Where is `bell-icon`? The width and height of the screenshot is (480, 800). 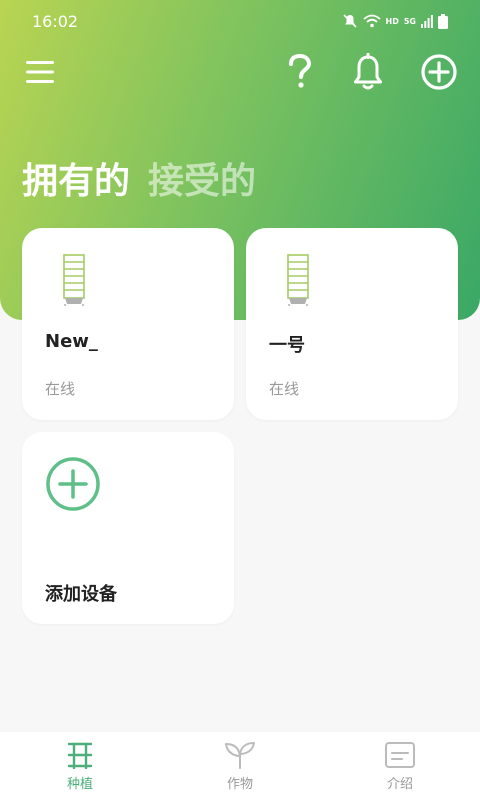
bell-icon is located at coordinates (368, 71).